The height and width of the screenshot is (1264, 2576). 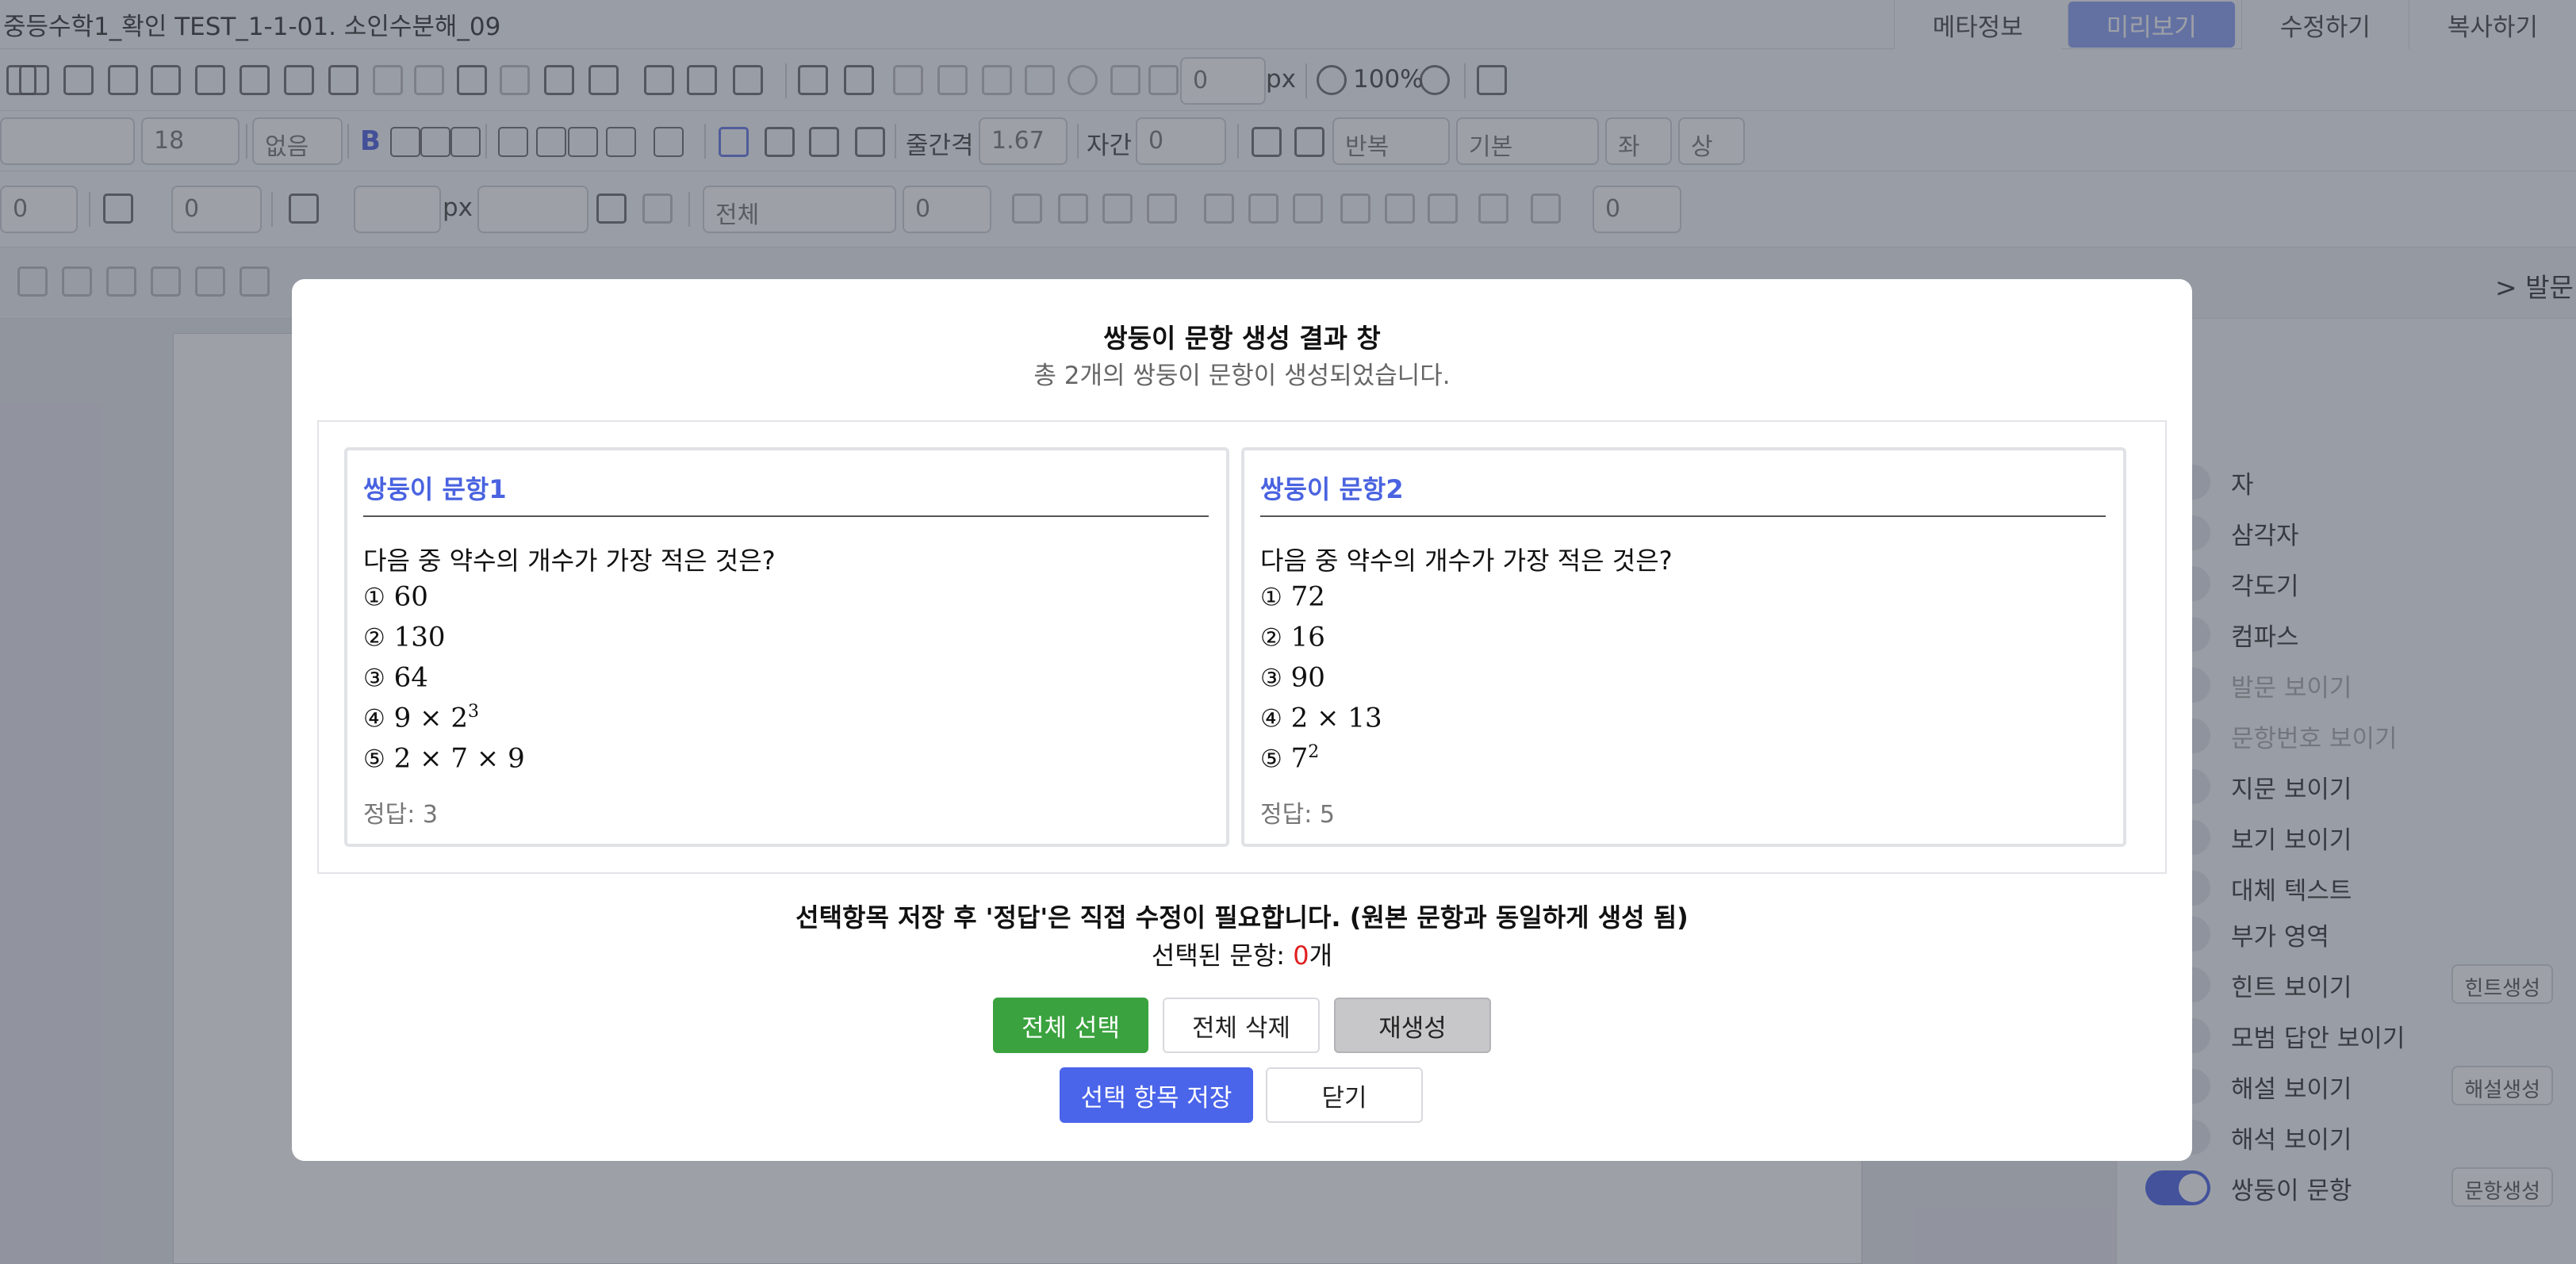 What do you see at coordinates (1242, 955) in the screenshot?
I see `selected-count-text: 선택된 문항: 0개` at bounding box center [1242, 955].